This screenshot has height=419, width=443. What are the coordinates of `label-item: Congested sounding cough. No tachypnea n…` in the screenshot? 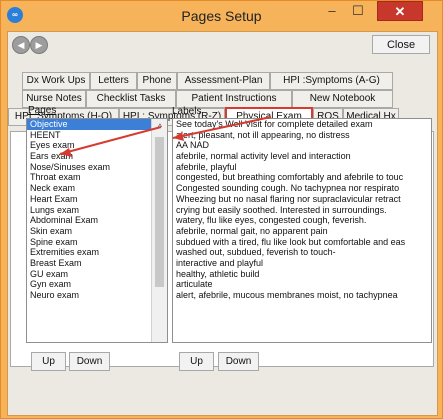 It's located at (302, 188).